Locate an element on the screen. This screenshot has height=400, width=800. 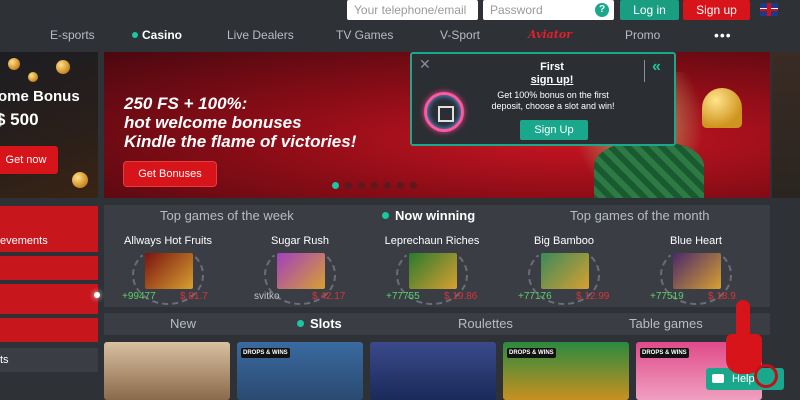
popup-subtitle: sign up! is located at coordinates (552, 80).